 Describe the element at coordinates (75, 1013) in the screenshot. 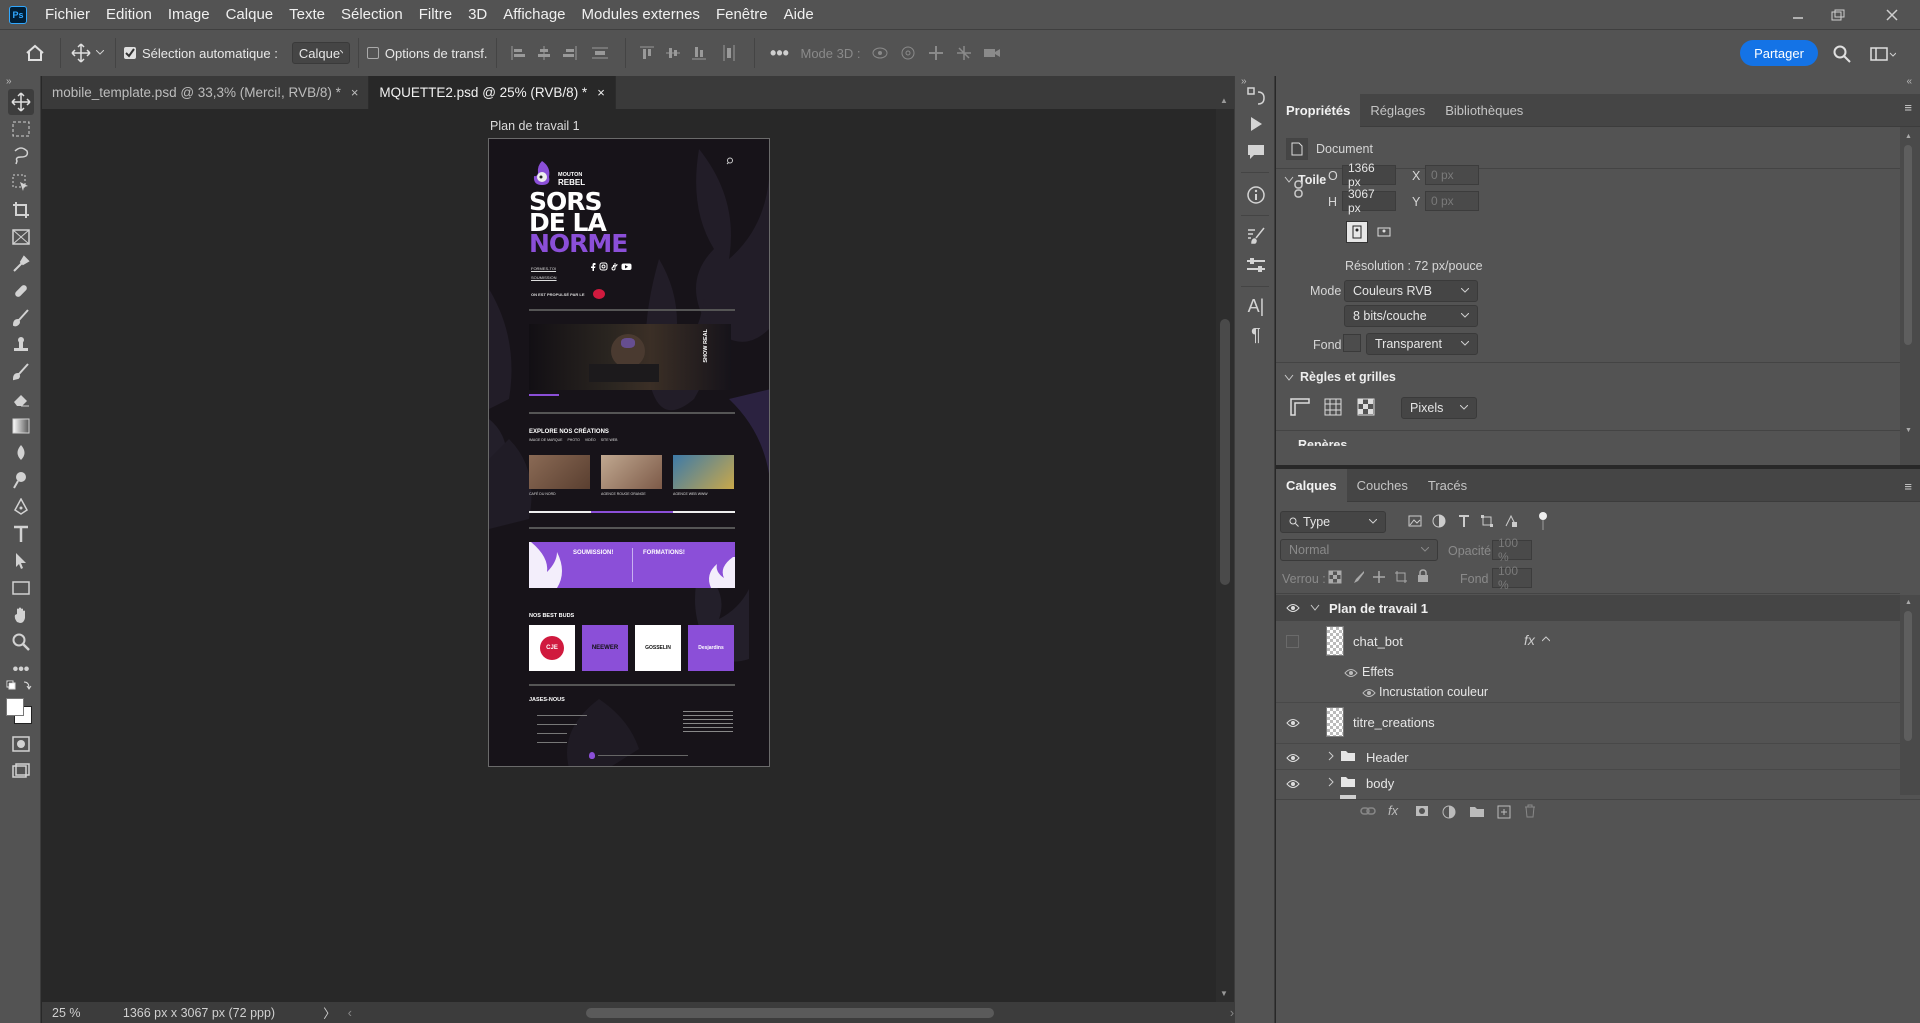

I see `zoom-level: 25 %` at that location.